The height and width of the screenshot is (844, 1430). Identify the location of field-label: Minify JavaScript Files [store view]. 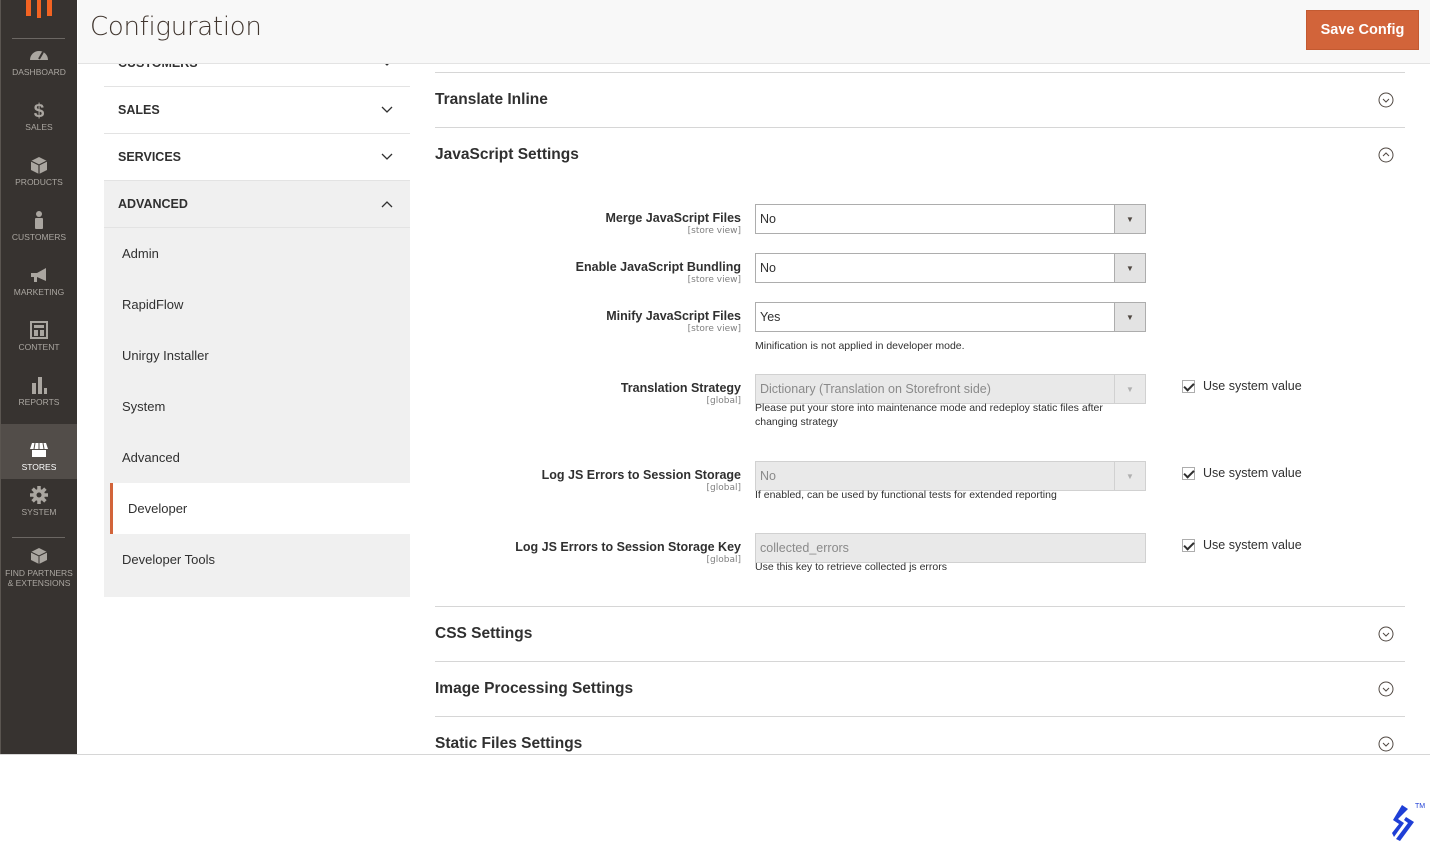
(673, 321).